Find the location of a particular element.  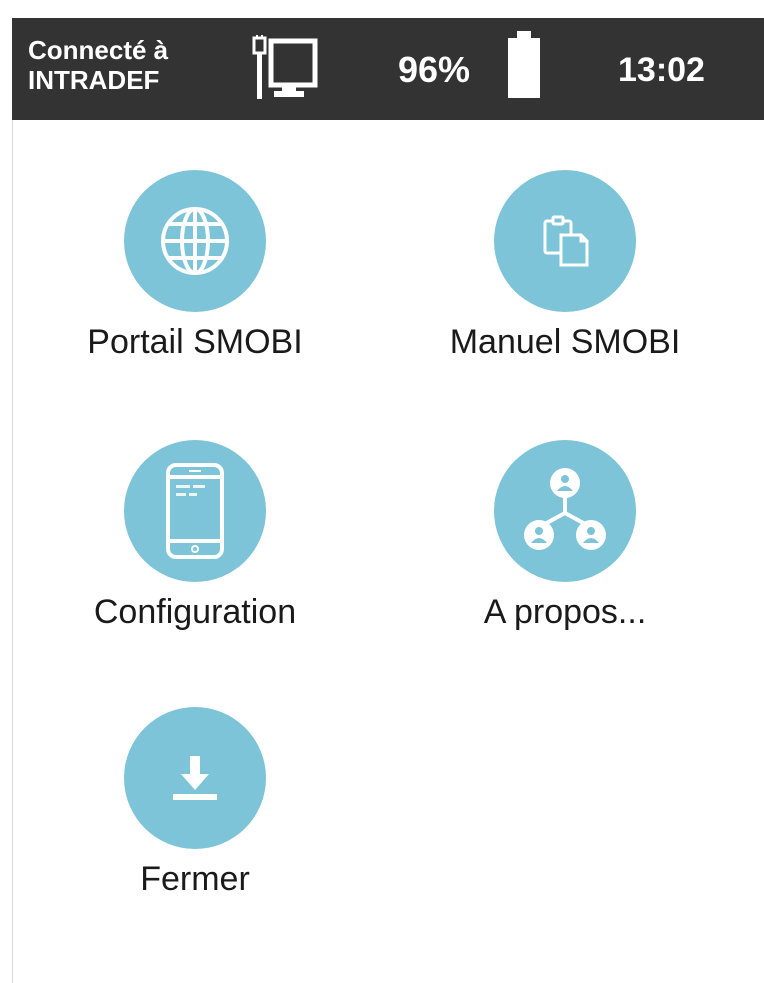

fermer-button: Fermer is located at coordinates (195, 822).